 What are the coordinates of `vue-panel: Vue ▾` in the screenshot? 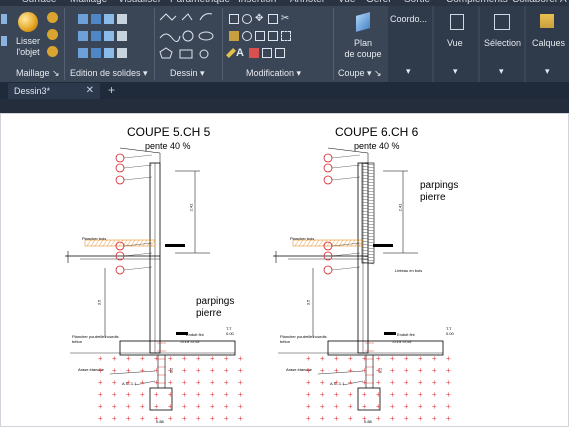 It's located at (456, 44).